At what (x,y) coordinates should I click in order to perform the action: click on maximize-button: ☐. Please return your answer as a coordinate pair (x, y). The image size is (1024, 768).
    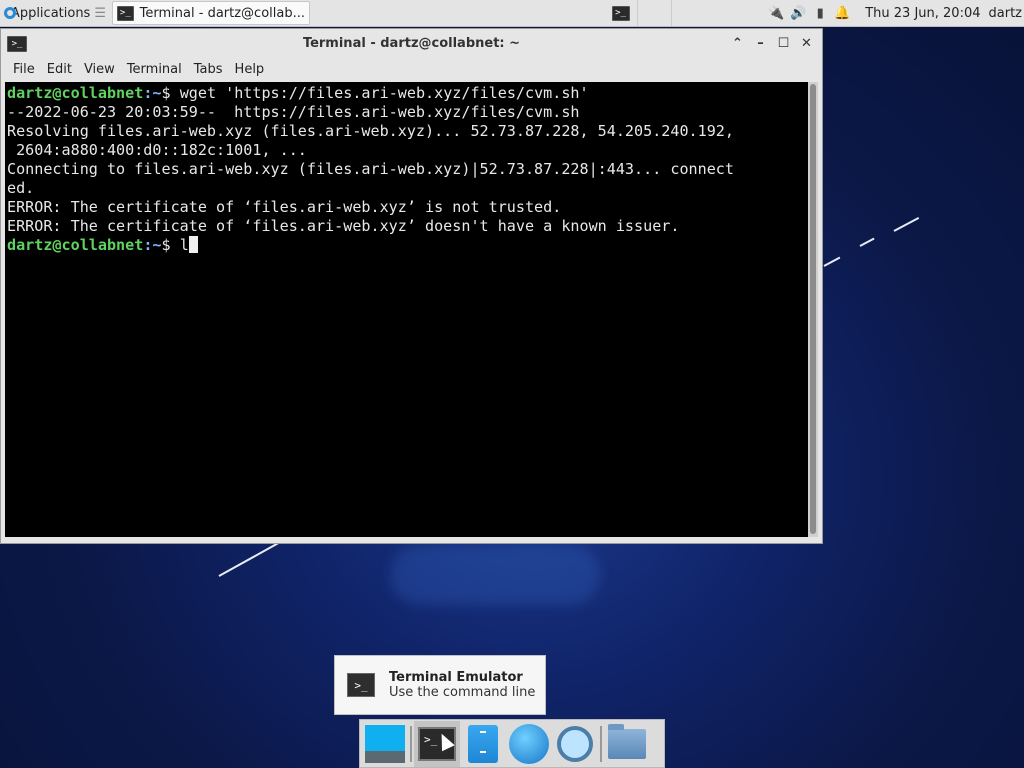
    Looking at the image, I should click on (783, 43).